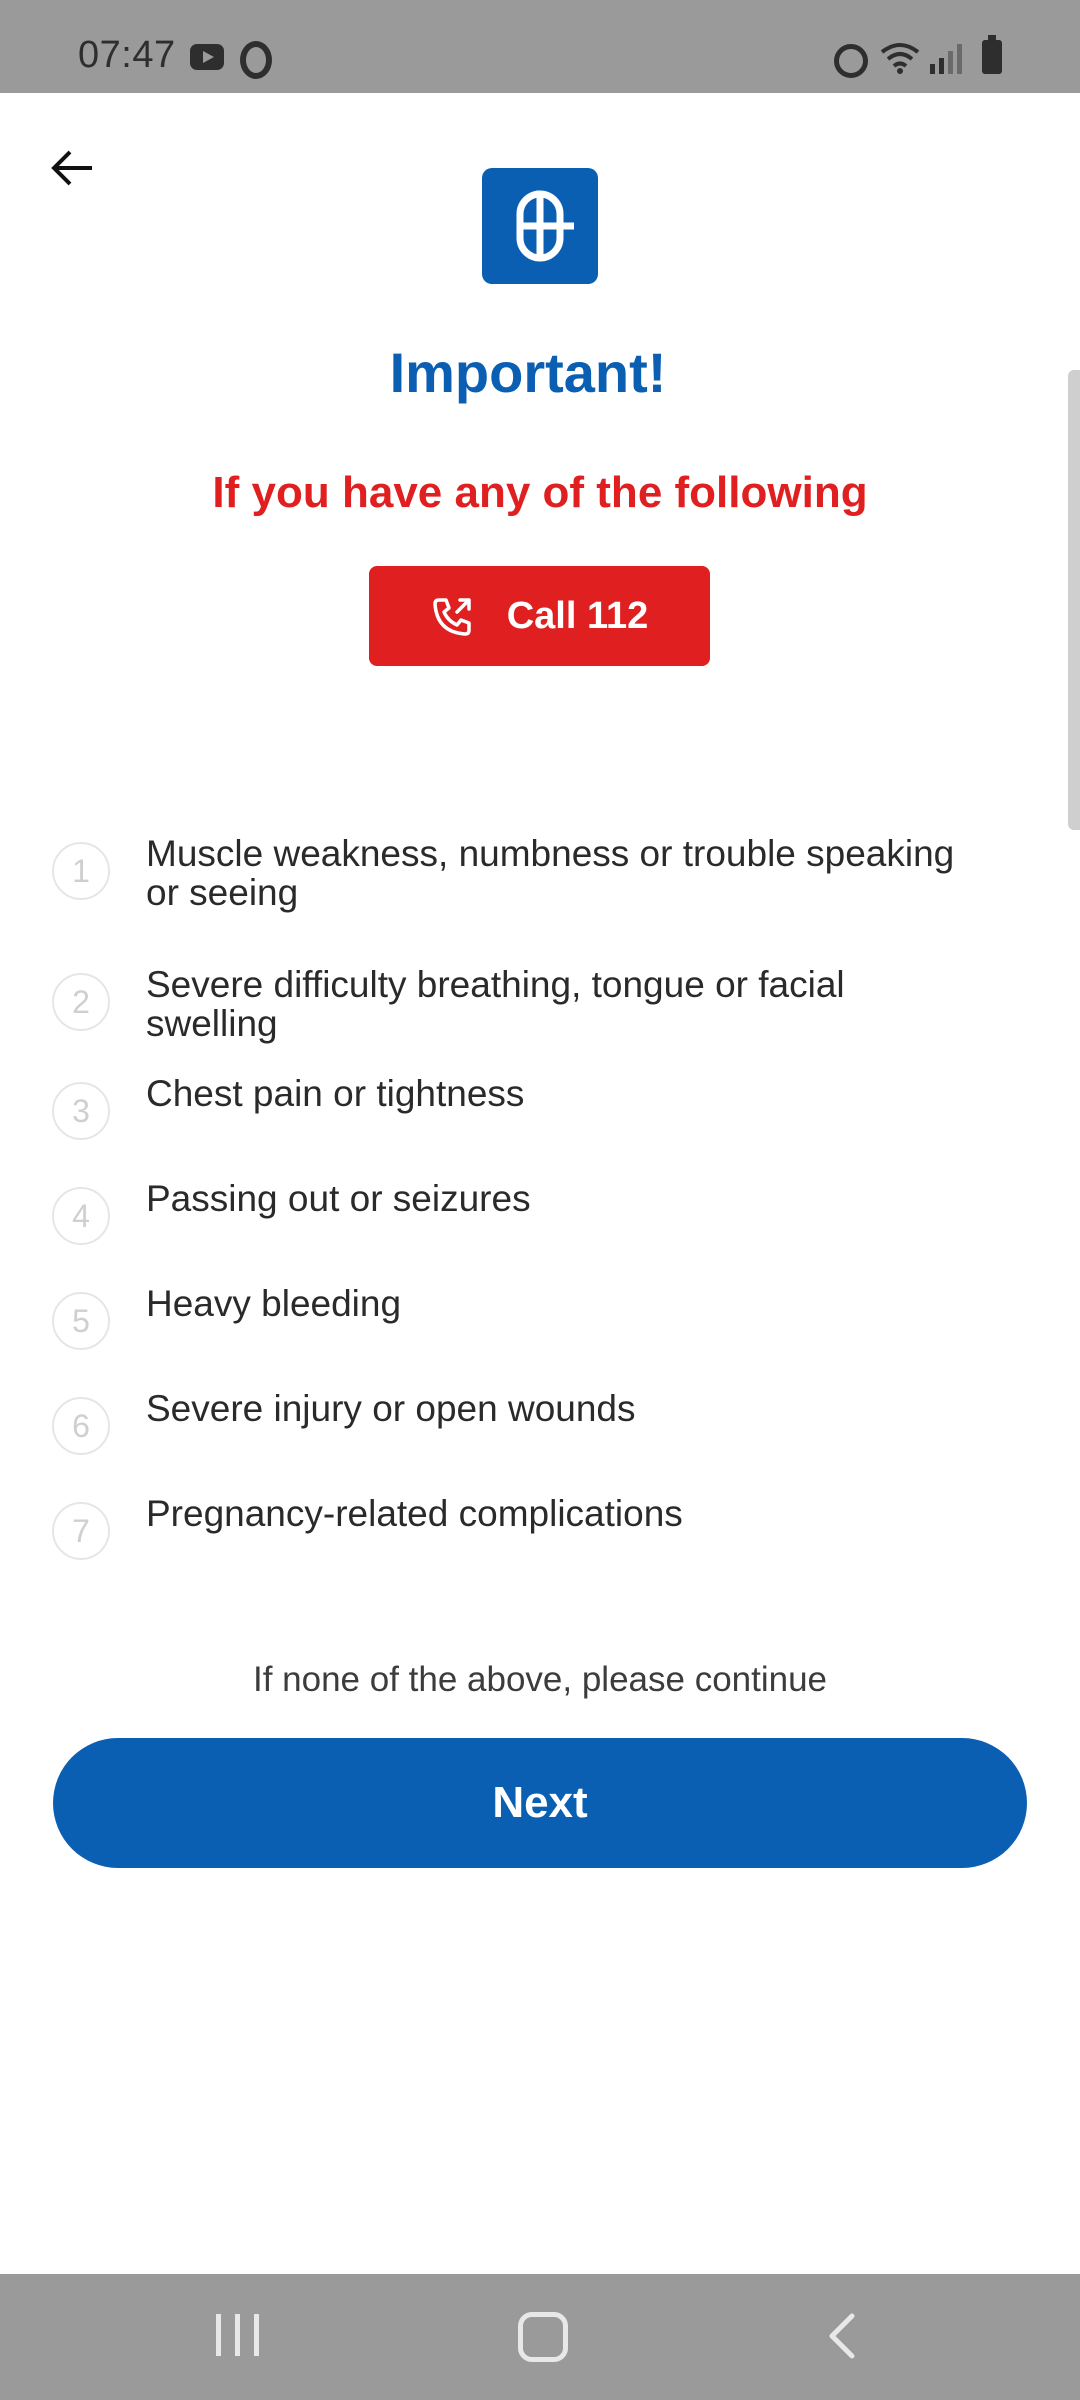 The height and width of the screenshot is (2400, 1080). What do you see at coordinates (542, 1332) in the screenshot?
I see `list-item: 5 Heavy bleeding` at bounding box center [542, 1332].